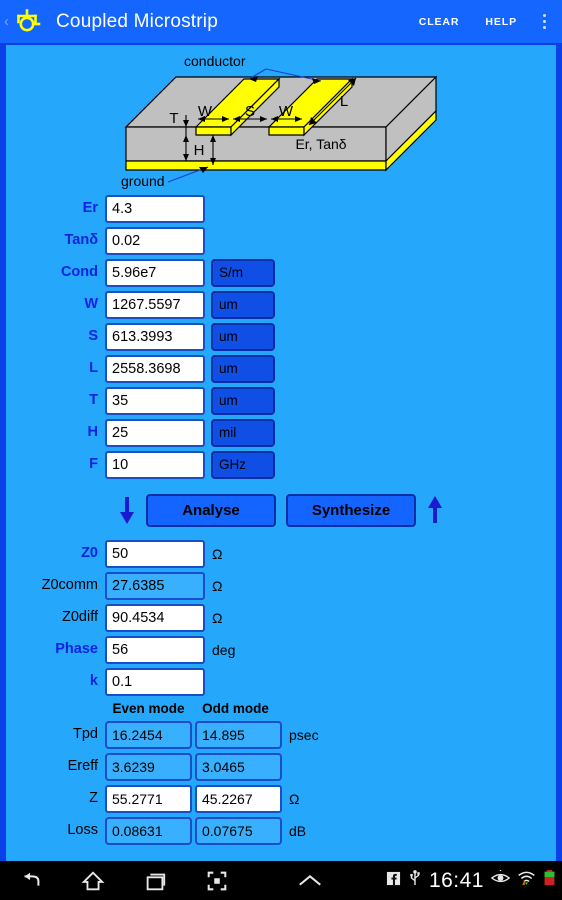 The height and width of the screenshot is (900, 562). What do you see at coordinates (281, 240) in the screenshot?
I see `input-row-tanδ: Tanδ 0.02` at bounding box center [281, 240].